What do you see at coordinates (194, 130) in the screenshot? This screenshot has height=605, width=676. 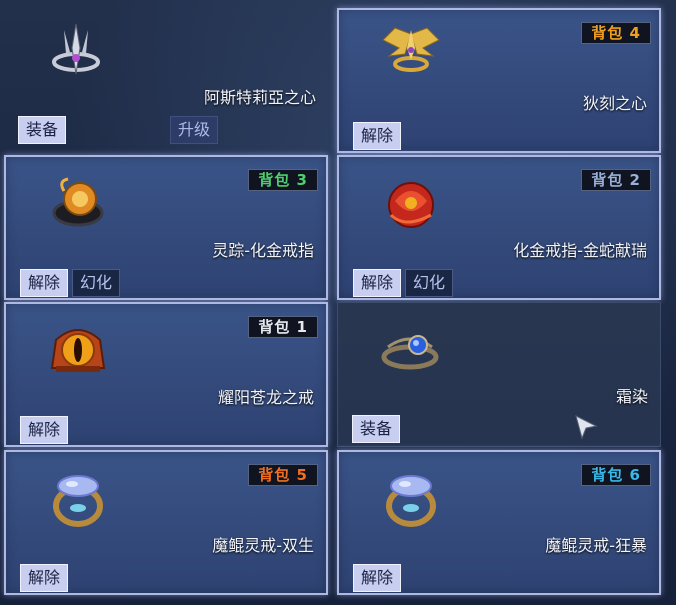 I see `upgrade-button: 升级` at bounding box center [194, 130].